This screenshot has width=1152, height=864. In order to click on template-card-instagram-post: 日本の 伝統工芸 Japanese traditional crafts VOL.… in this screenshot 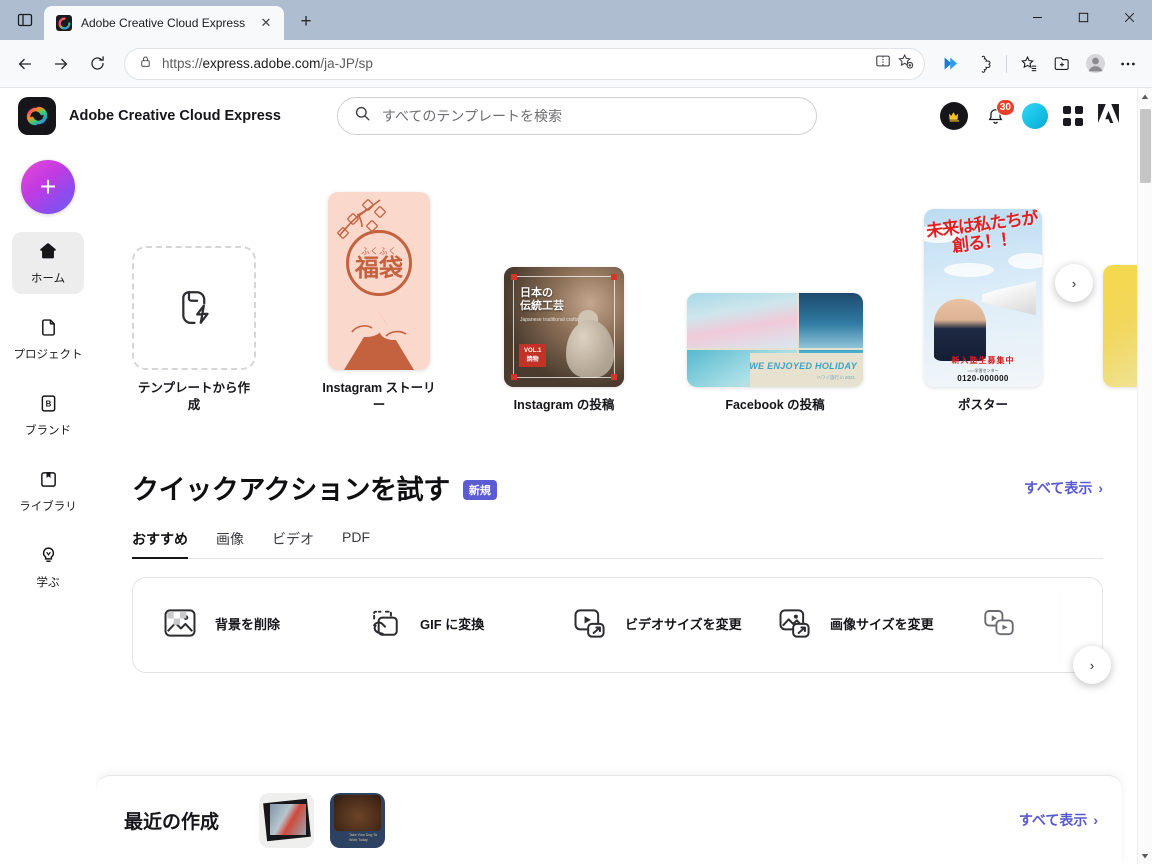, I will do `click(564, 340)`.